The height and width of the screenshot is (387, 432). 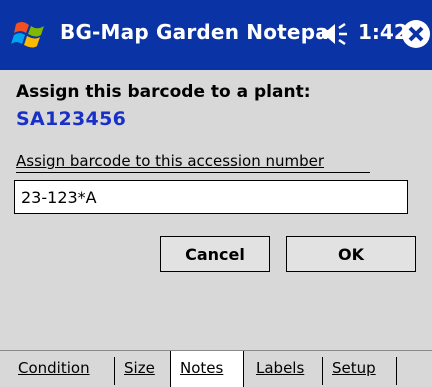 What do you see at coordinates (215, 254) in the screenshot?
I see `cancel-button: Cancel` at bounding box center [215, 254].